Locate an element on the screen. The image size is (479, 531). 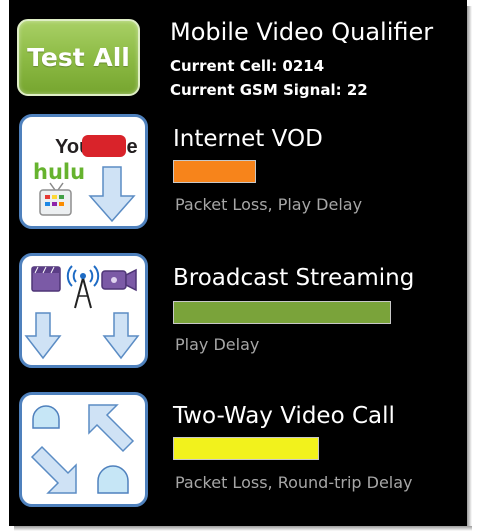
window-shadow-bottom is located at coordinates (243, 528).